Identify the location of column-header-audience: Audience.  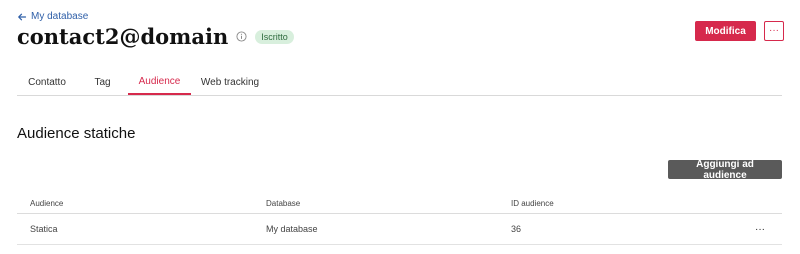
(47, 203).